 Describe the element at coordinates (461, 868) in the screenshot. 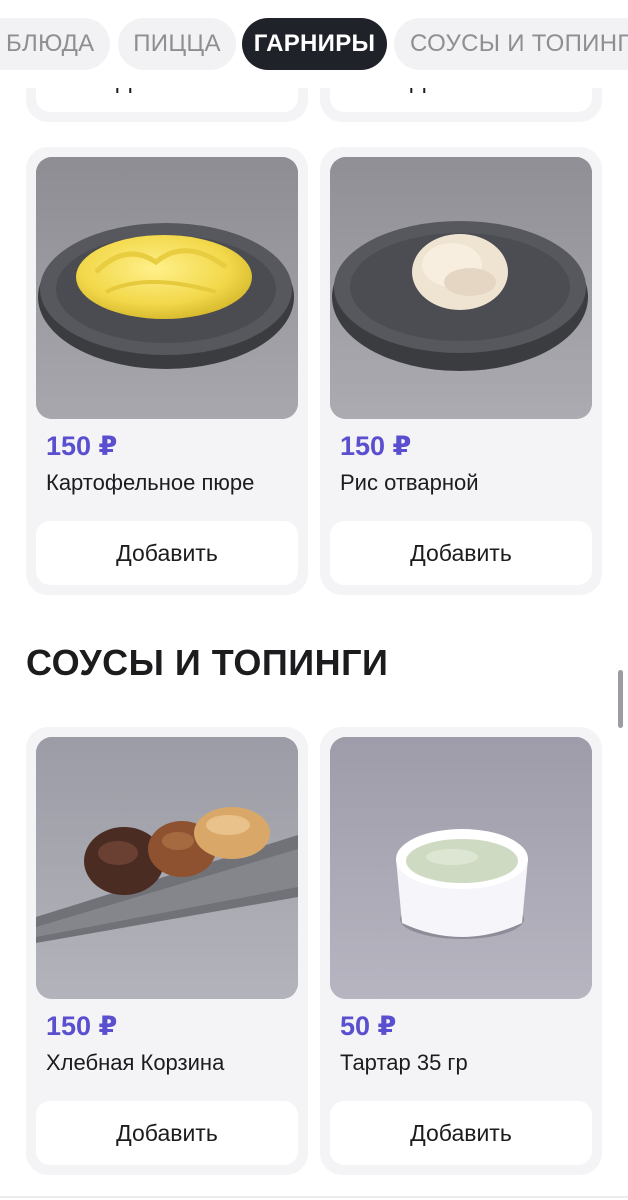

I see `tartar-sauce-photo` at that location.